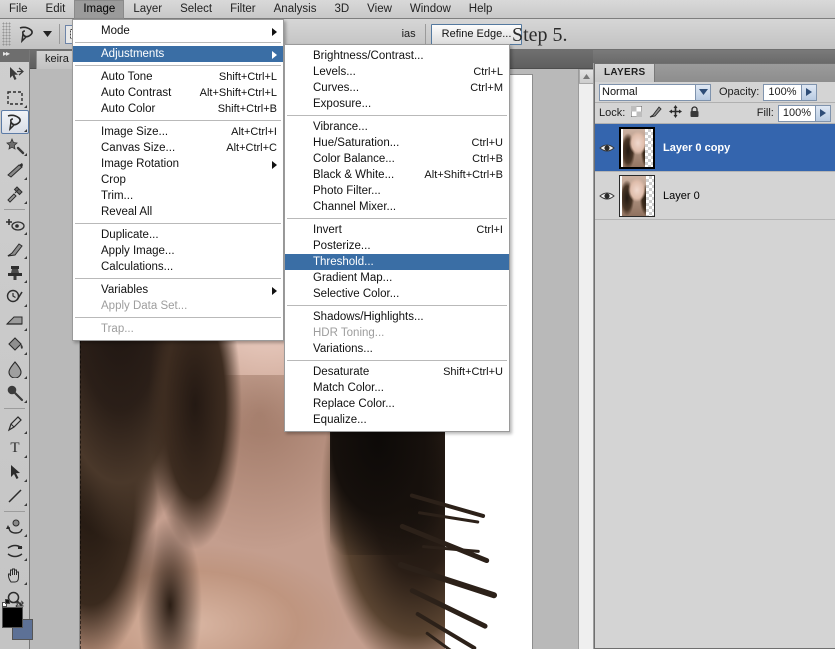 This screenshot has width=835, height=649. I want to click on layer-row-0: Layer 0 copy, so click(715, 148).